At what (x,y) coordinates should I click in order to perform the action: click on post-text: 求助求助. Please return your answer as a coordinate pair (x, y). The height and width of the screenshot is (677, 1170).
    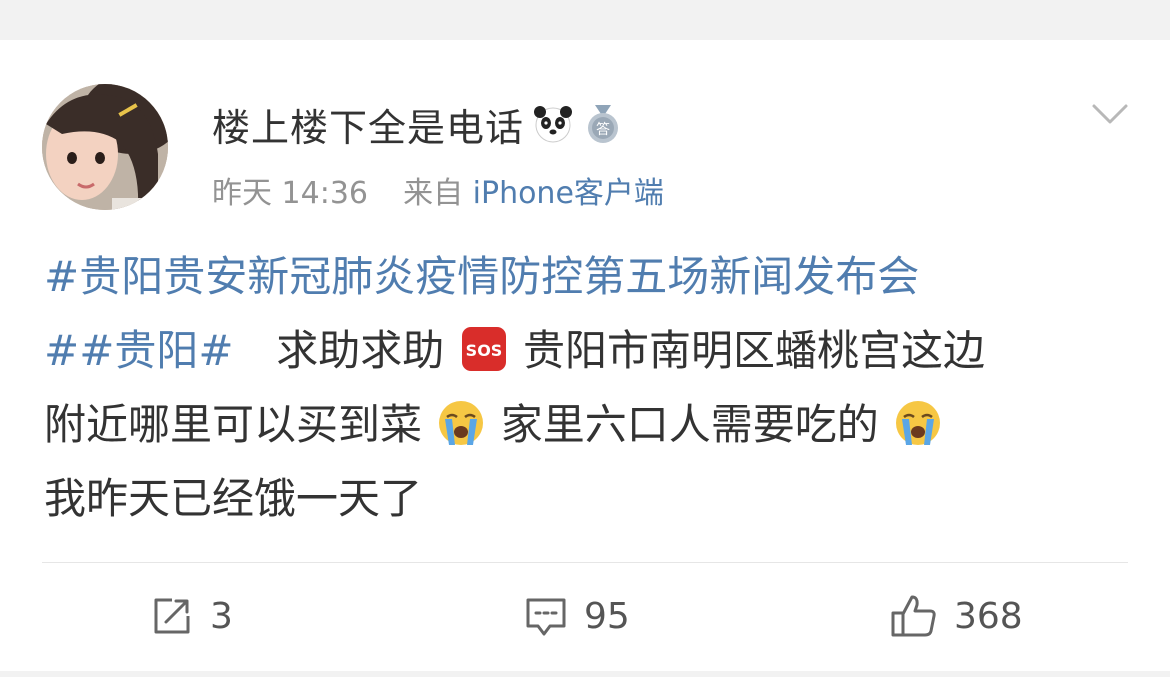
    Looking at the image, I should click on (360, 350).